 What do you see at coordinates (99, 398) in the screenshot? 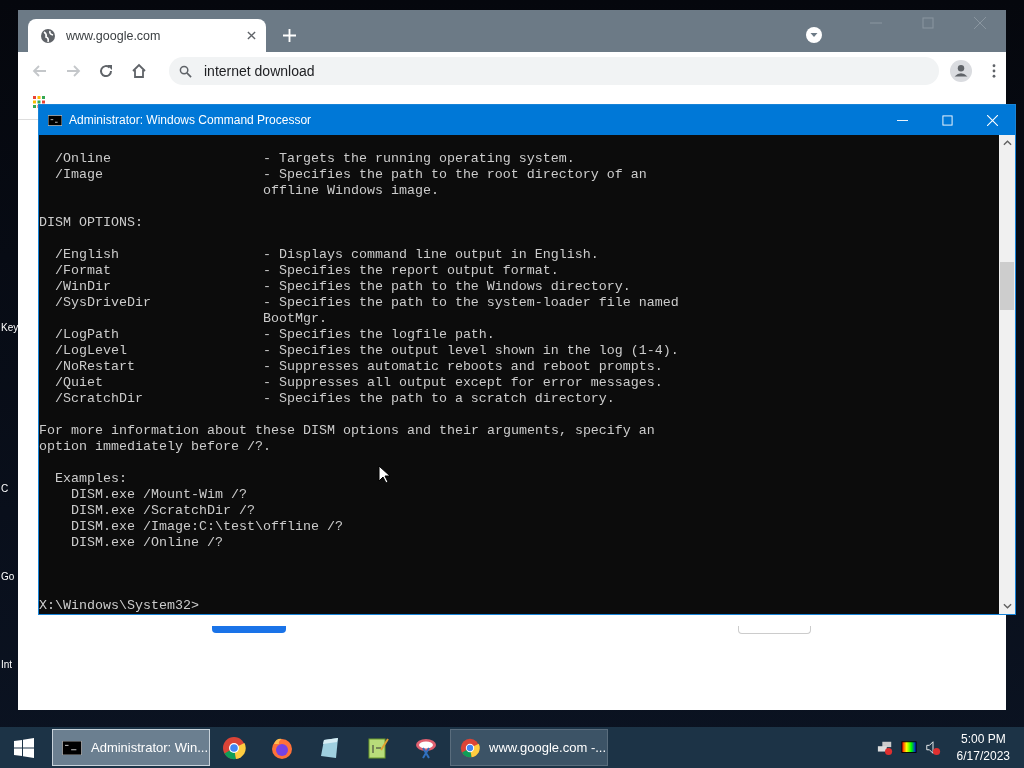
I see `option-name: /ScratchDir` at bounding box center [99, 398].